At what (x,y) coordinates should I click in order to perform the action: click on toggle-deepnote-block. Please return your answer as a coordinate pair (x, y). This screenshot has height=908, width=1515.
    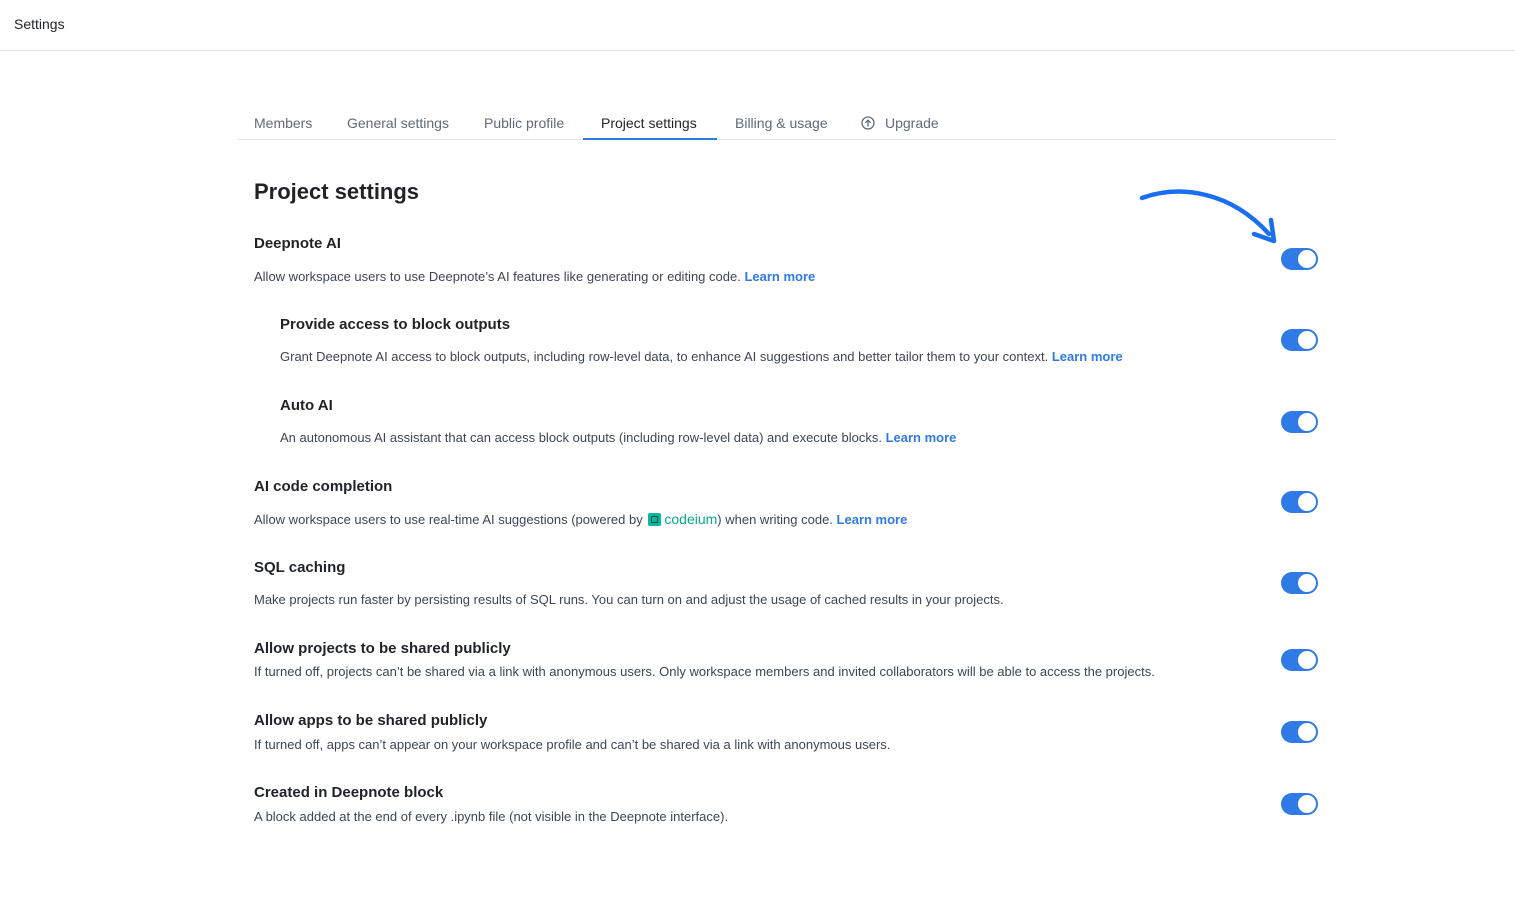
    Looking at the image, I should click on (1299, 804).